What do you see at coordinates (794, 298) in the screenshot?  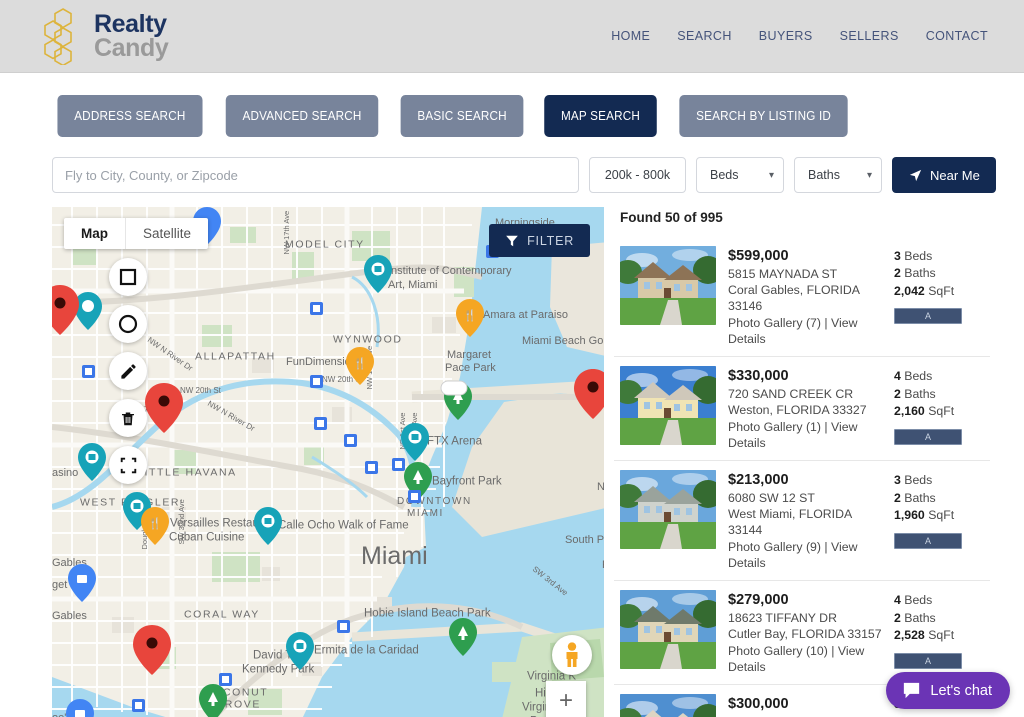 I see `listing-city-state-zip: Coral Gables, FLORIDA 33146` at bounding box center [794, 298].